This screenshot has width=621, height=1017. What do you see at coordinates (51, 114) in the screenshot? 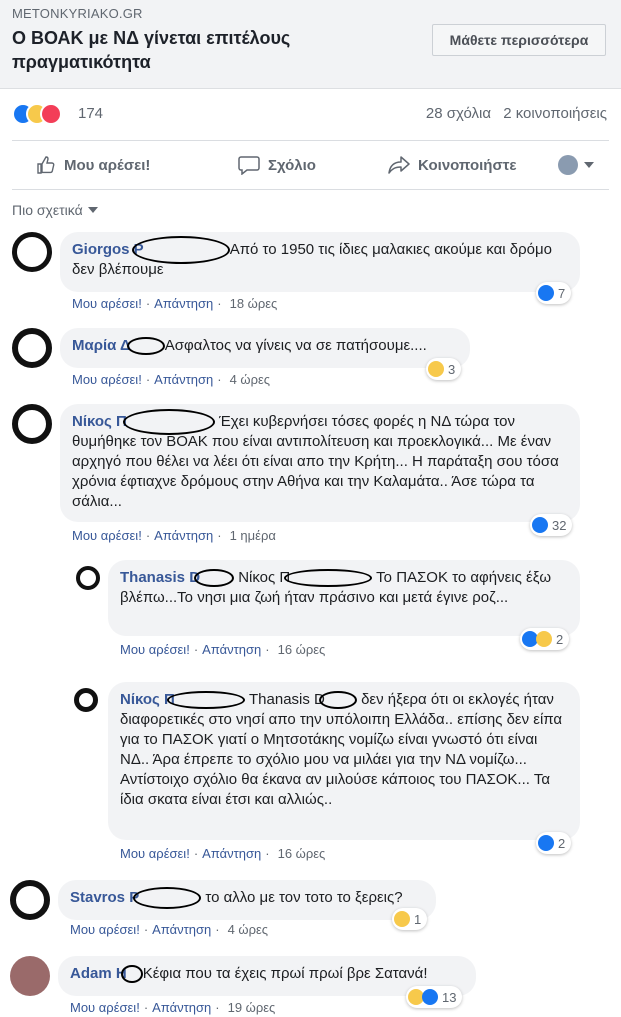
I see `love-reaction-icon` at bounding box center [51, 114].